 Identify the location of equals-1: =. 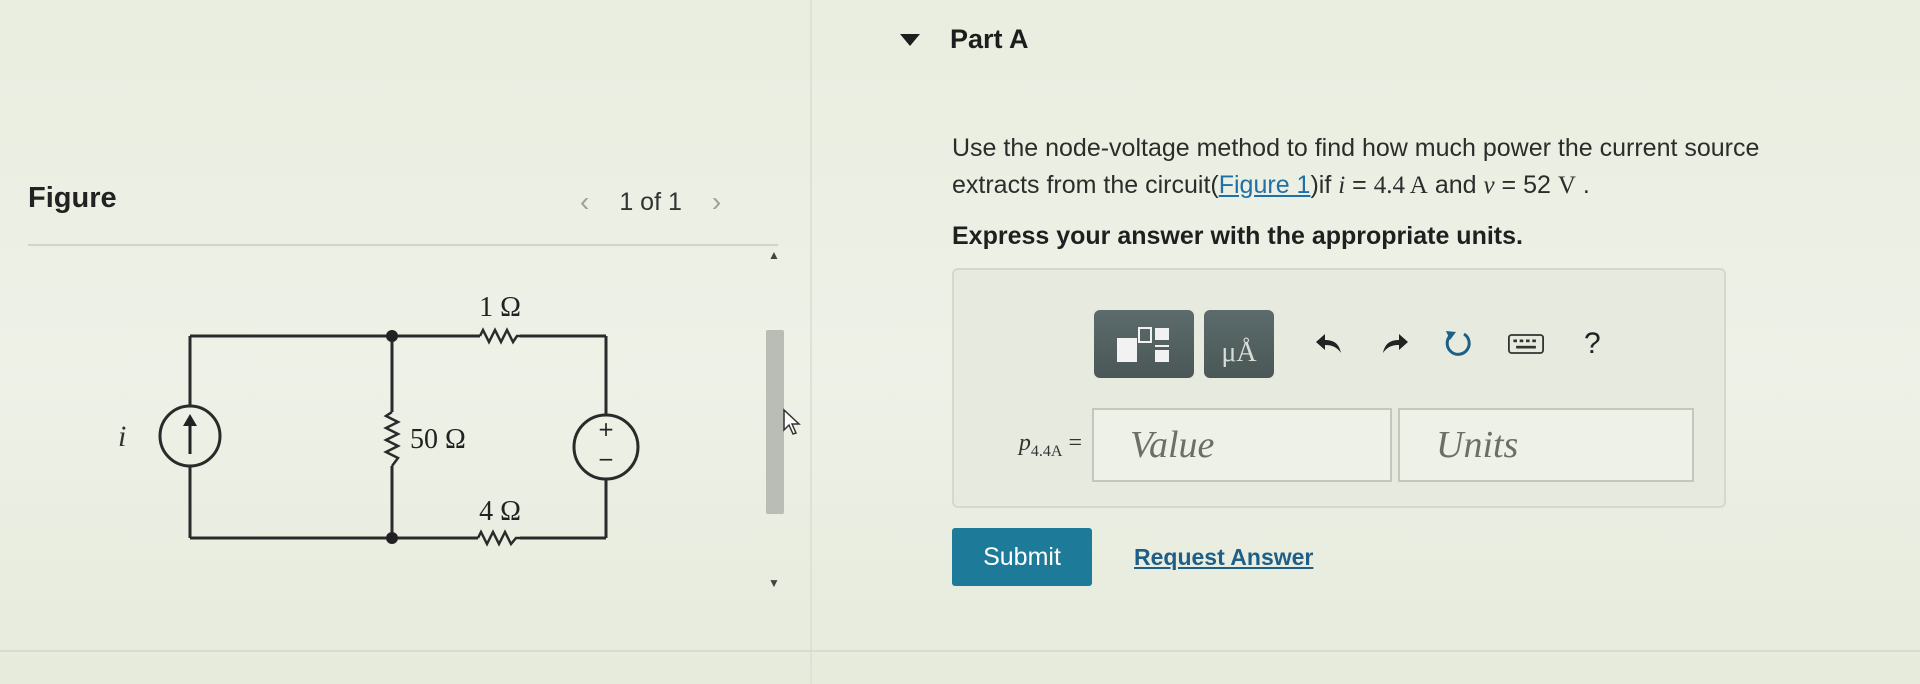
(1359, 185).